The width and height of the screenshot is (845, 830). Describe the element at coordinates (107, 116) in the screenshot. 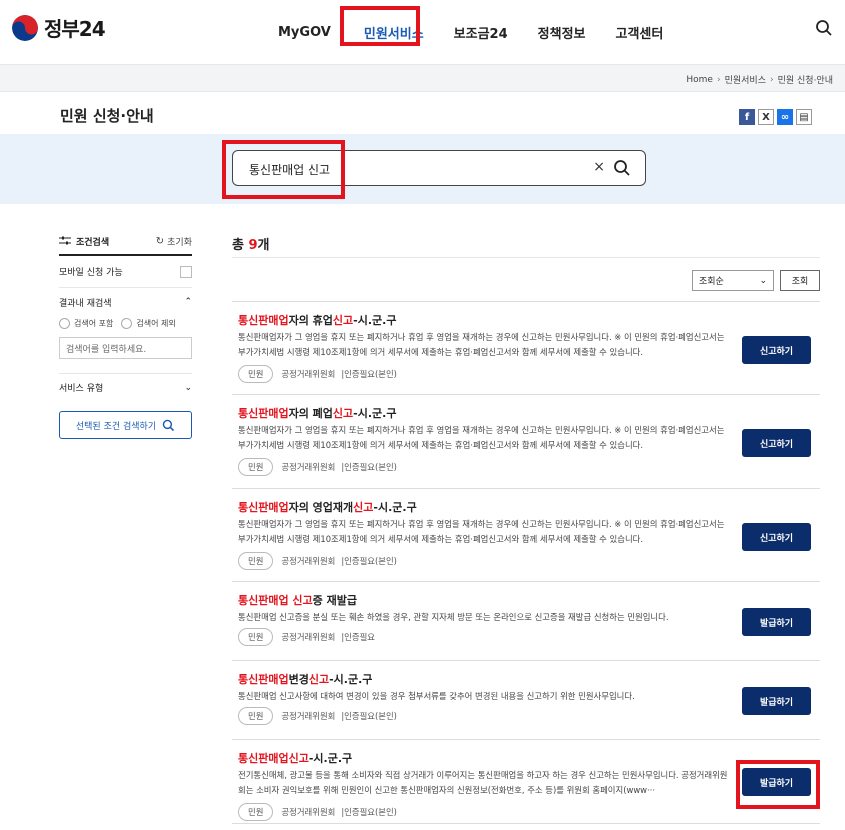

I see `page-title: 민원 신청·안내` at that location.